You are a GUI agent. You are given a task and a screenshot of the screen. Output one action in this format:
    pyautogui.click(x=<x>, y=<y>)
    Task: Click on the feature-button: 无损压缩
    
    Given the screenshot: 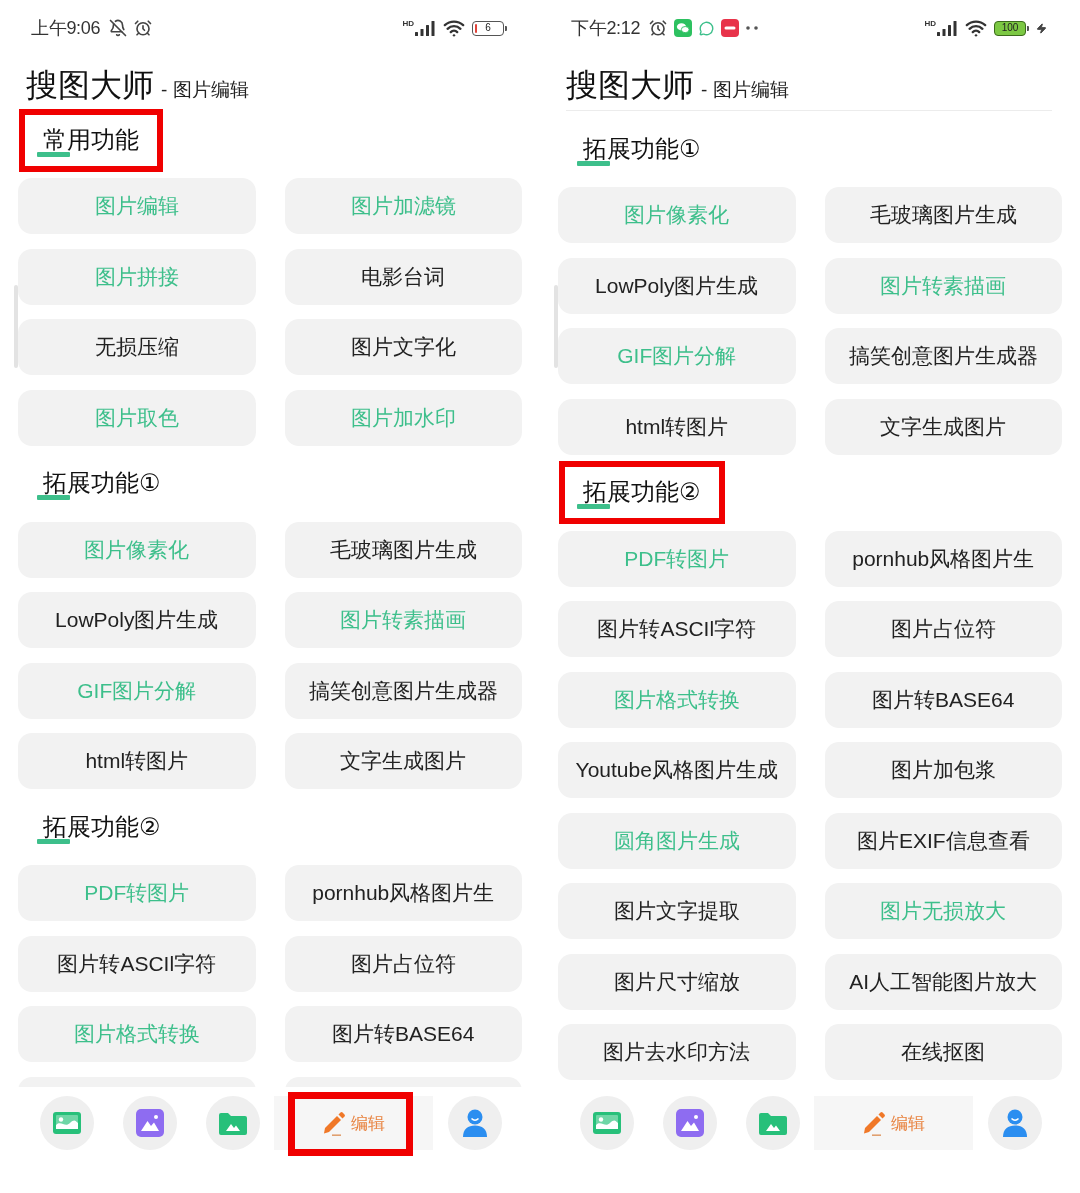 What is the action you would take?
    pyautogui.click(x=137, y=347)
    